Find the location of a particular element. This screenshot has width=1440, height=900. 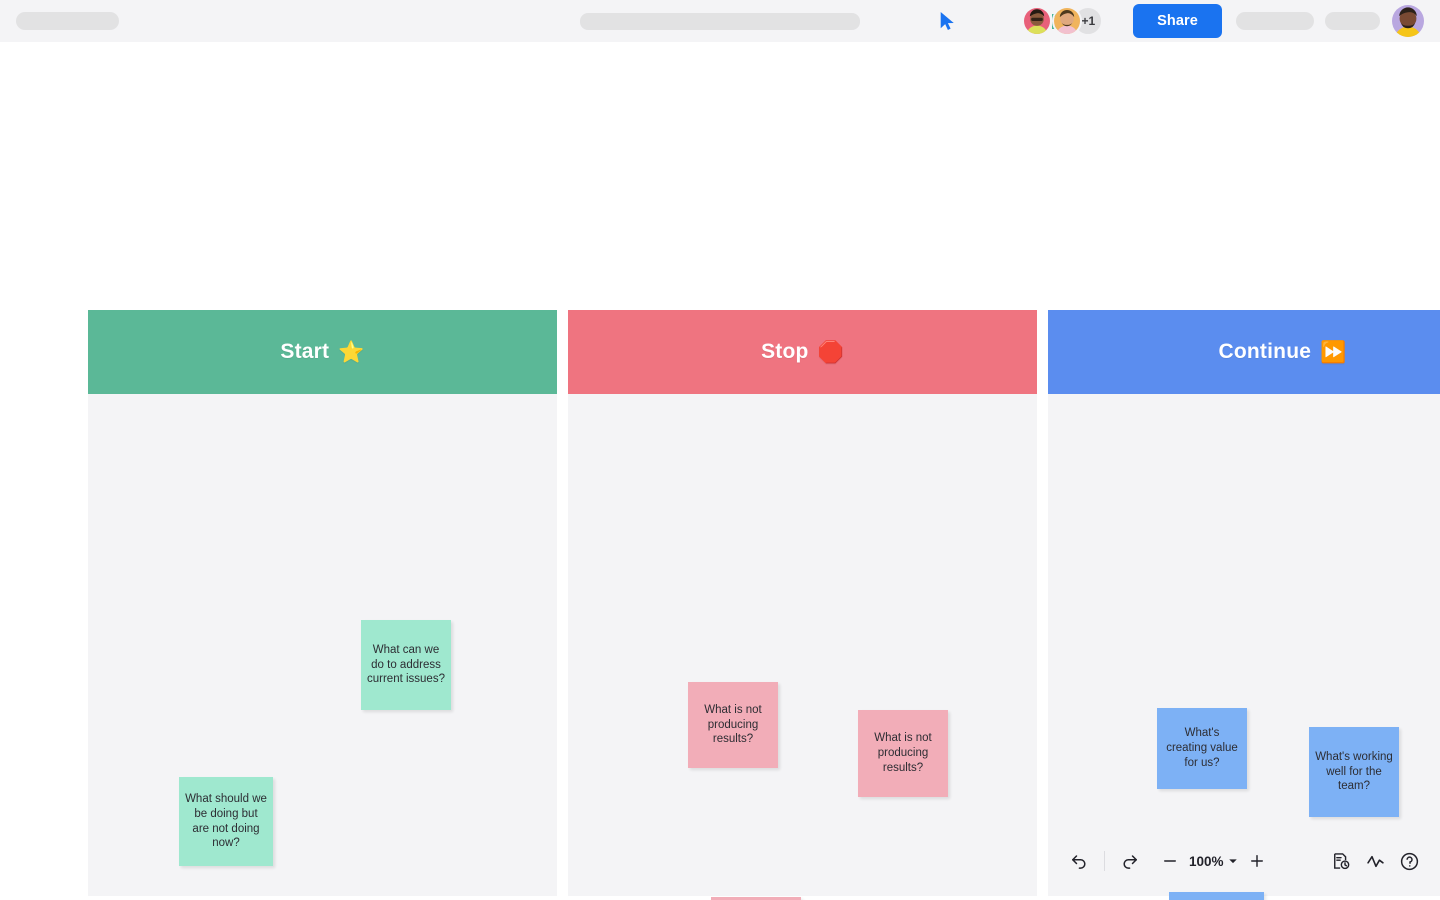

redo-button is located at coordinates (1130, 861).